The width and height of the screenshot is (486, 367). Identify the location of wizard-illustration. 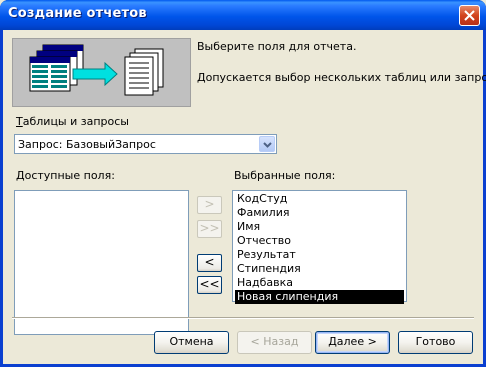
(101, 72).